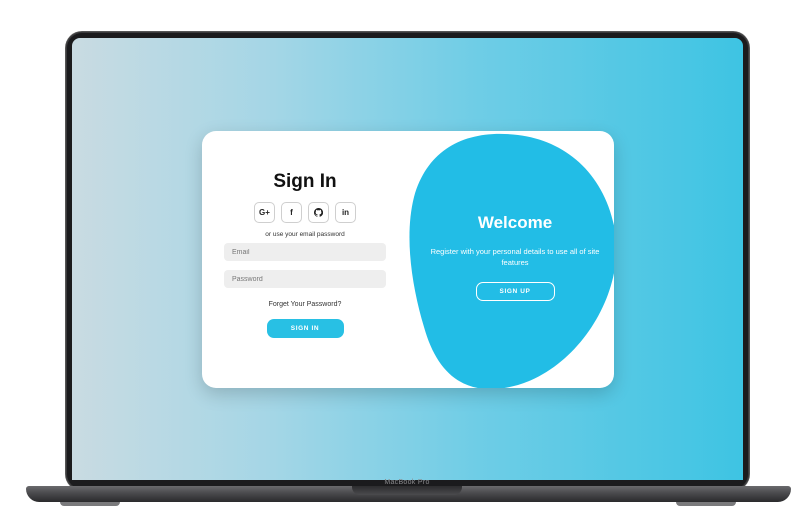 The image size is (797, 529). What do you see at coordinates (706, 504) in the screenshot?
I see `laptop-foot-right` at bounding box center [706, 504].